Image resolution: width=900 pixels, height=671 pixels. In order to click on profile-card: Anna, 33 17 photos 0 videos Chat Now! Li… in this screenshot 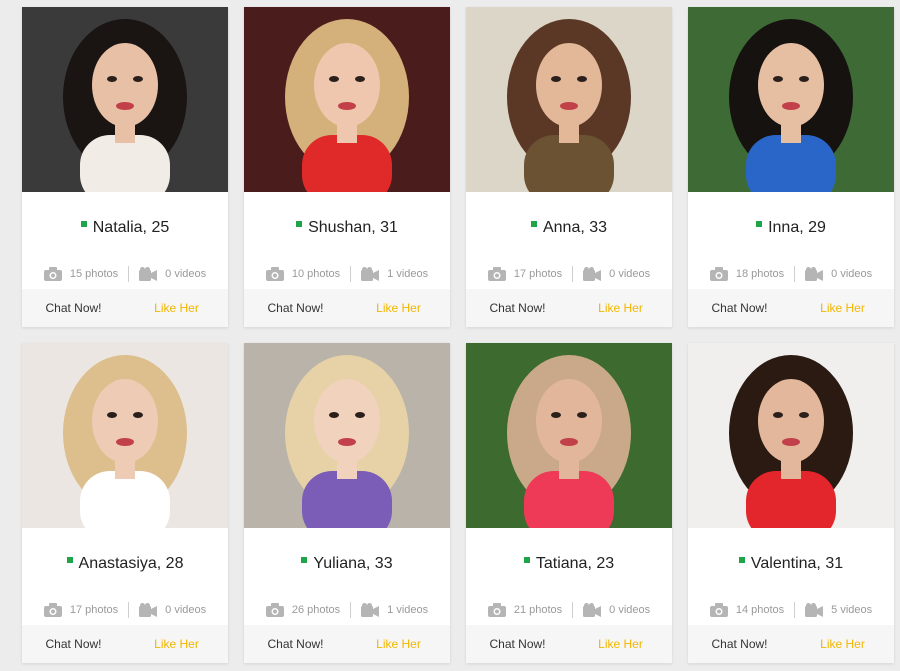, I will do `click(569, 167)`.